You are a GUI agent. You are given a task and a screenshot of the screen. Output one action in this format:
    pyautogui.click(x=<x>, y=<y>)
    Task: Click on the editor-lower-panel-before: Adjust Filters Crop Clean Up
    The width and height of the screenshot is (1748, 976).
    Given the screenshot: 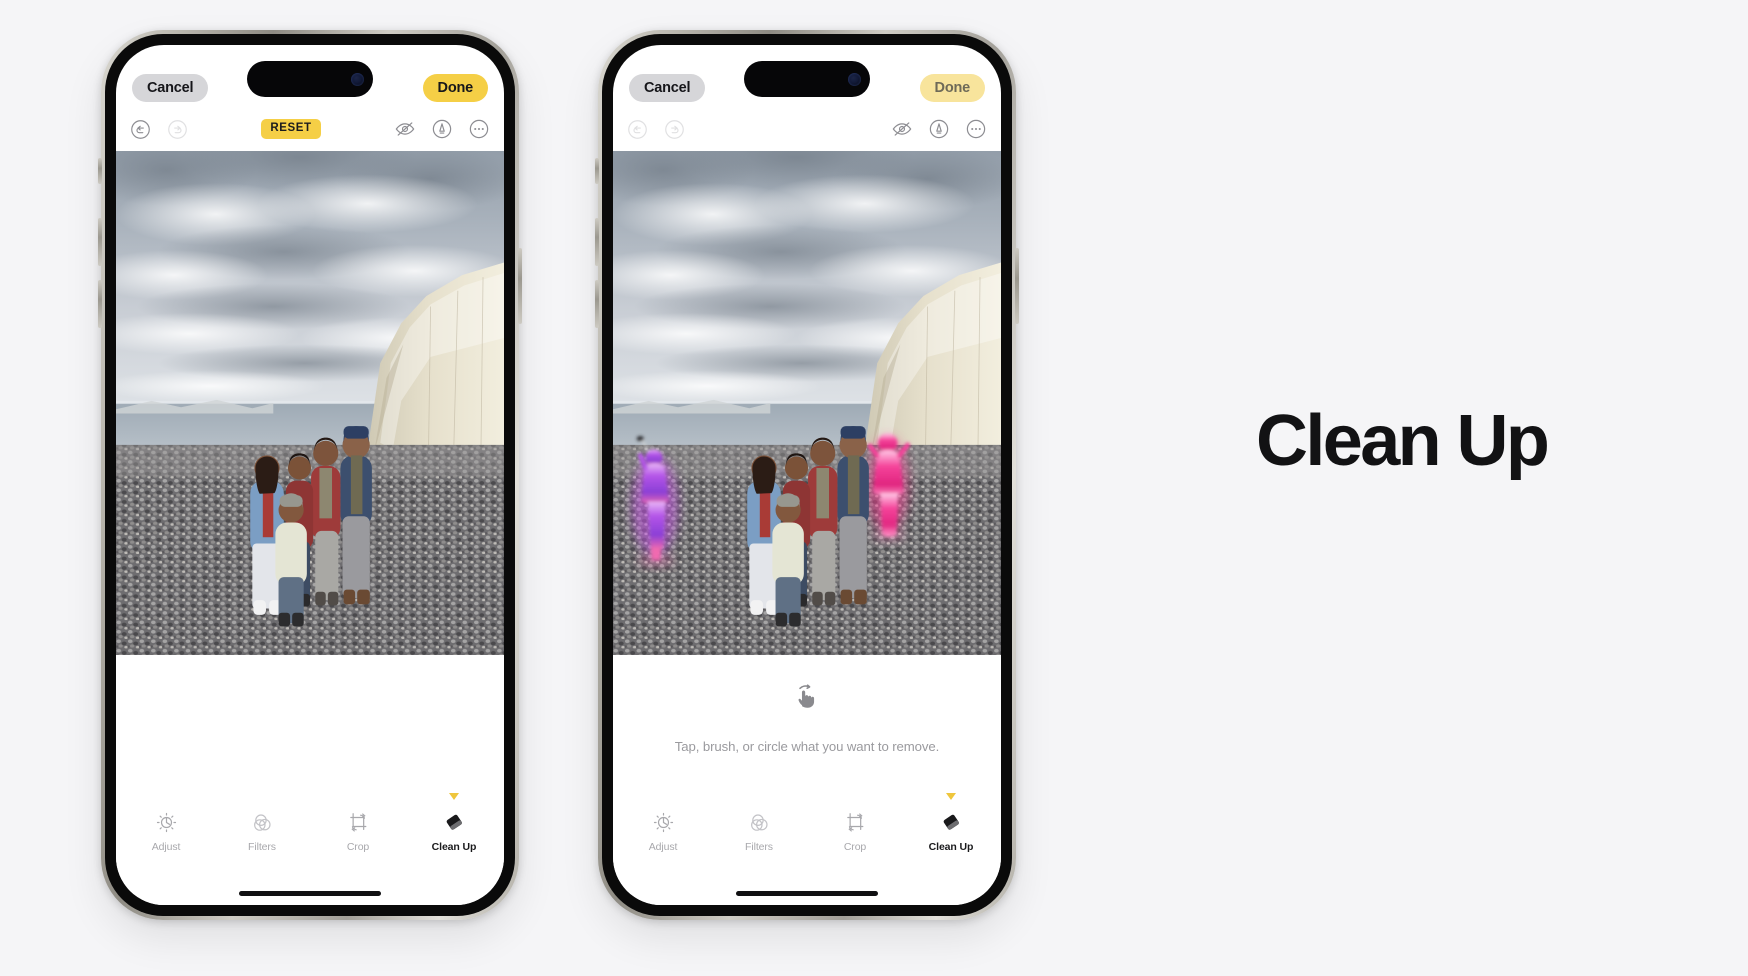 What is the action you would take?
    pyautogui.click(x=310, y=780)
    